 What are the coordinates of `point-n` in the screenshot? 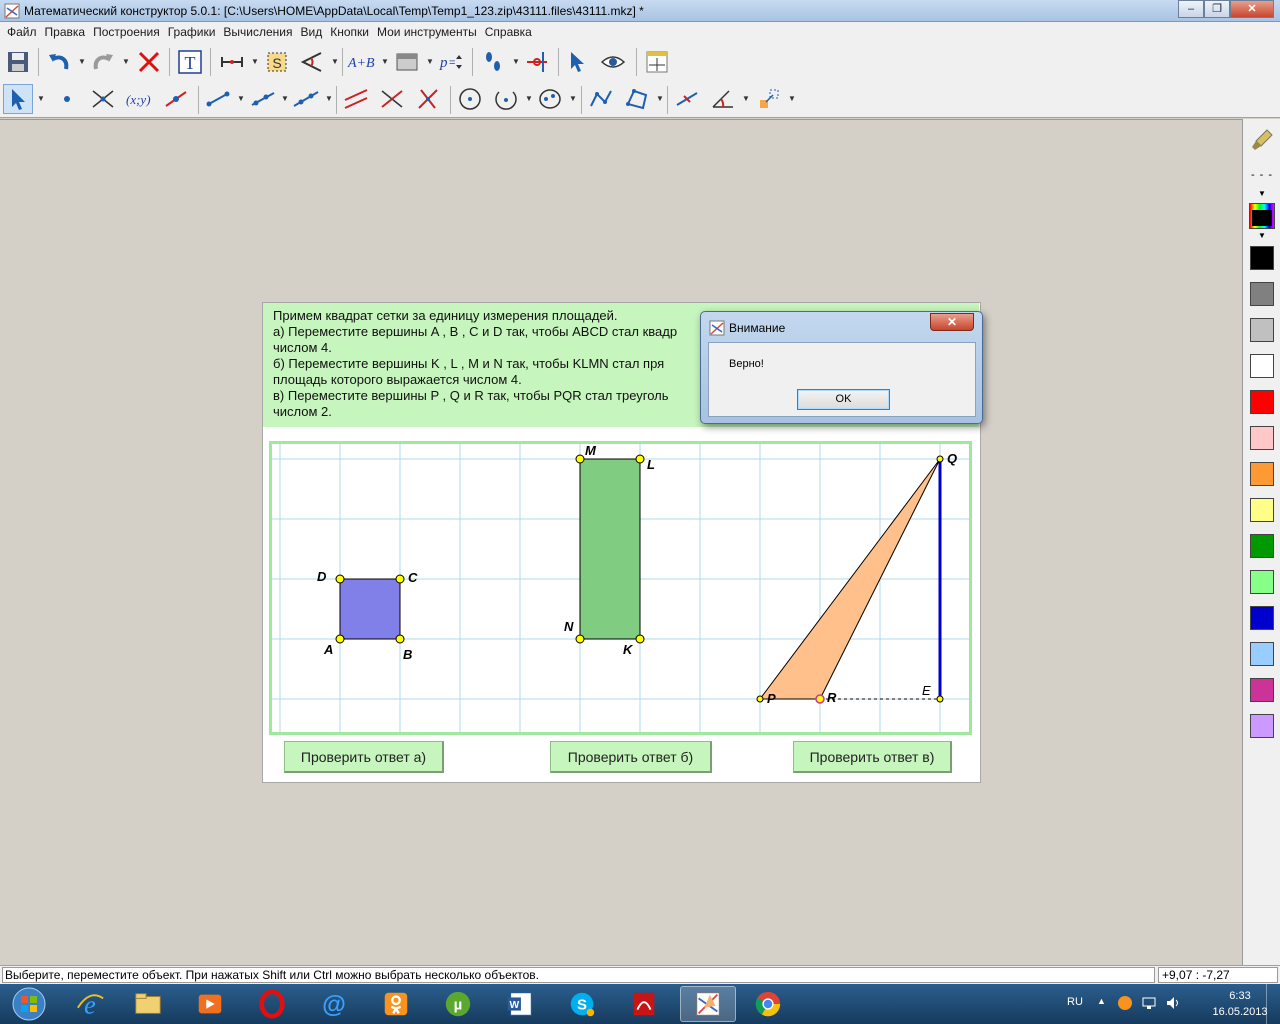 It's located at (580, 639).